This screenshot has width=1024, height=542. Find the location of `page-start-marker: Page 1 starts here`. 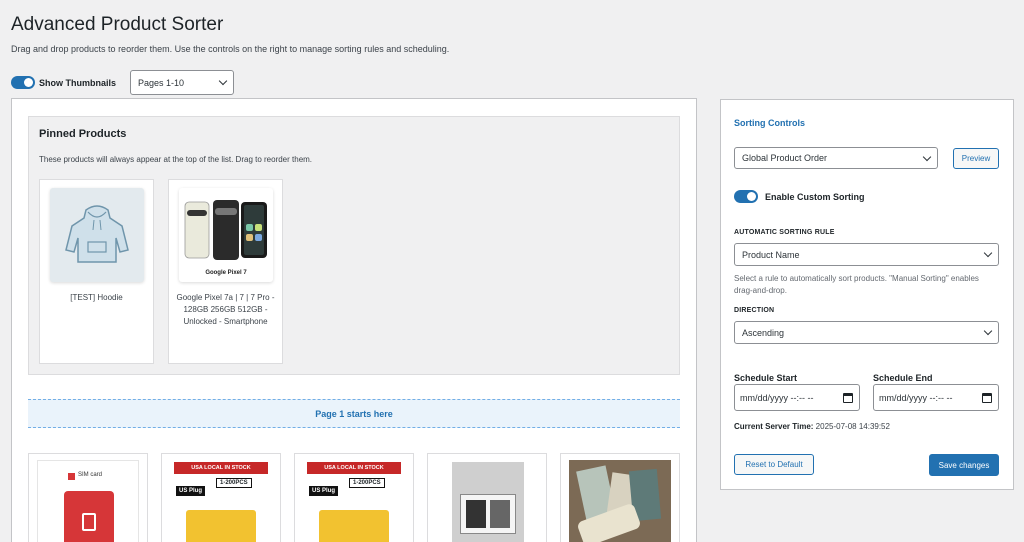

page-start-marker: Page 1 starts here is located at coordinates (354, 413).